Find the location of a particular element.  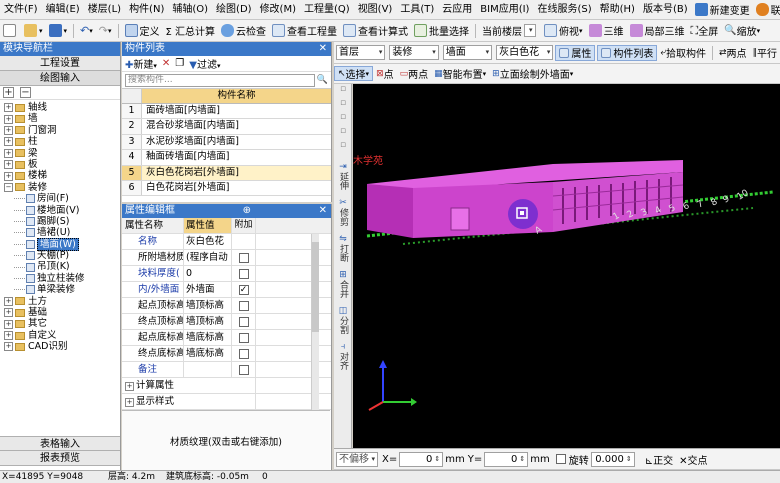

redo-button: ↷ ▾ is located at coordinates (105, 30).